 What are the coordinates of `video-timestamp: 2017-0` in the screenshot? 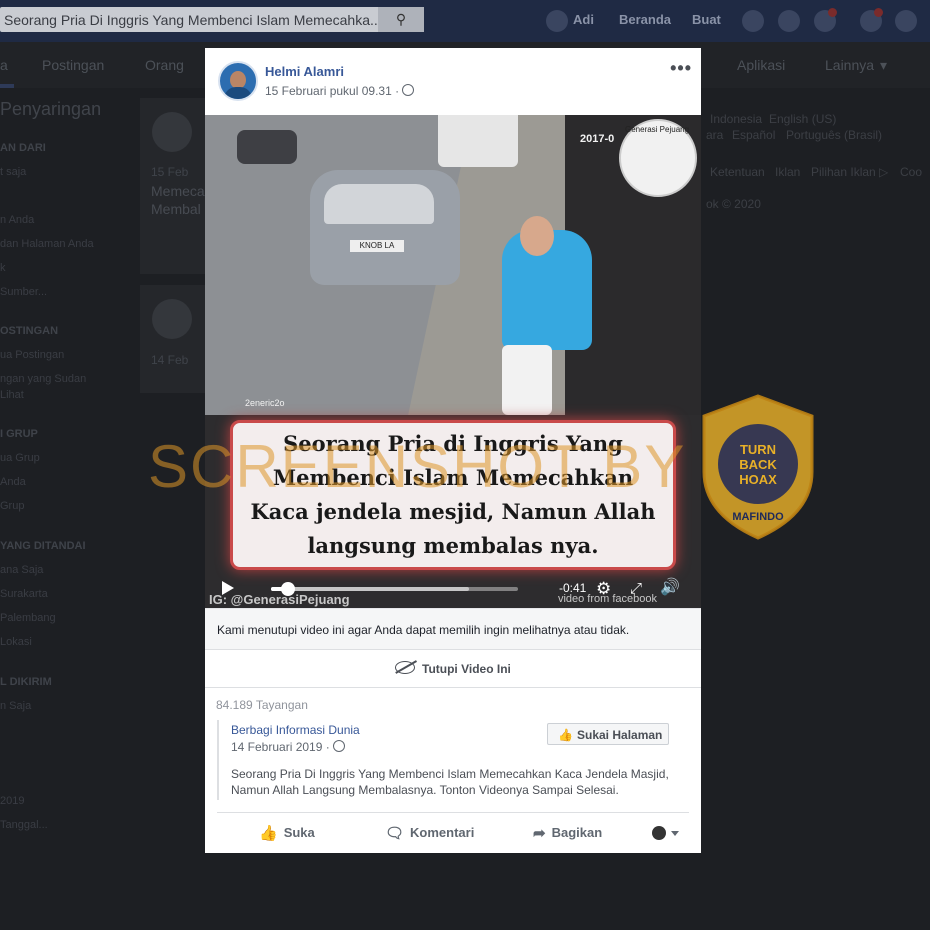 It's located at (597, 139).